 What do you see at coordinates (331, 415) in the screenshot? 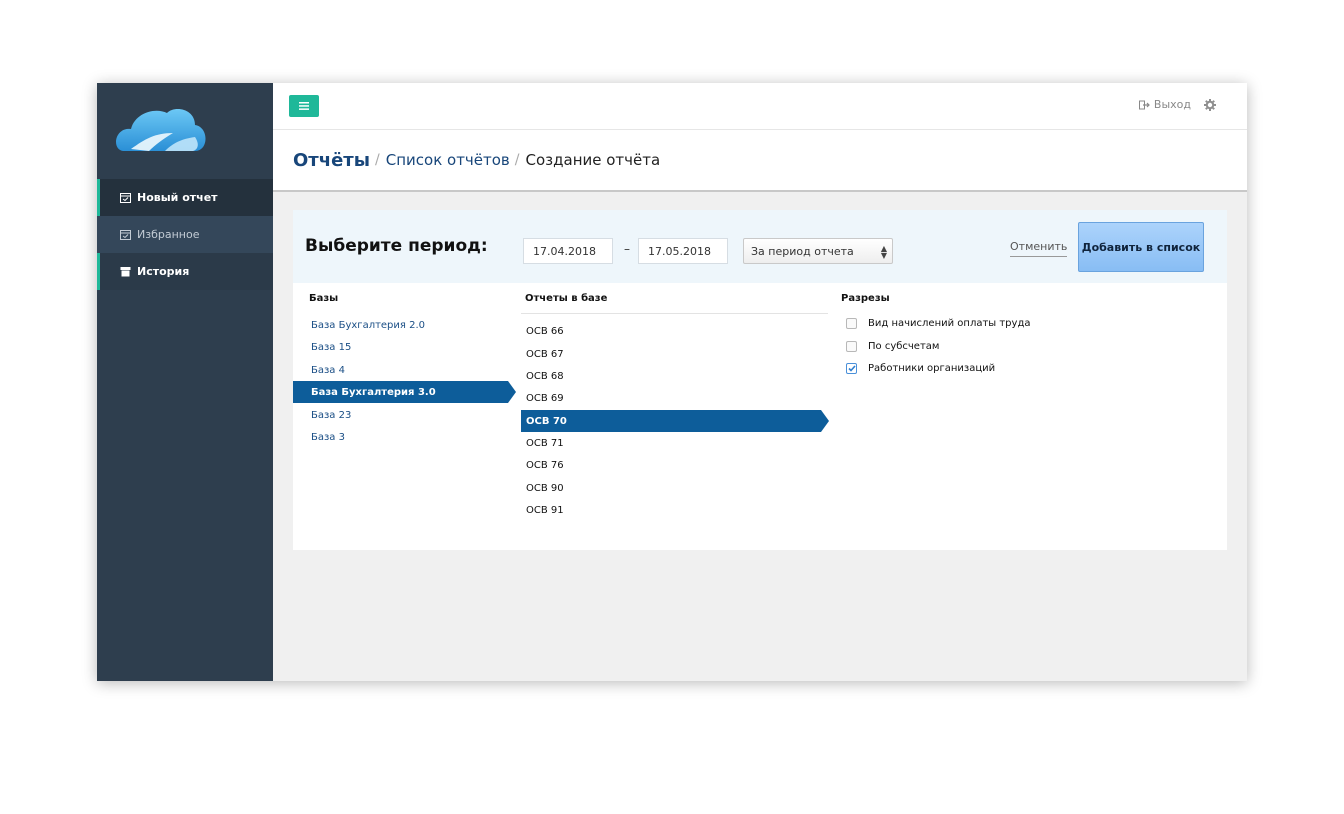
I see `base-label: База 23` at bounding box center [331, 415].